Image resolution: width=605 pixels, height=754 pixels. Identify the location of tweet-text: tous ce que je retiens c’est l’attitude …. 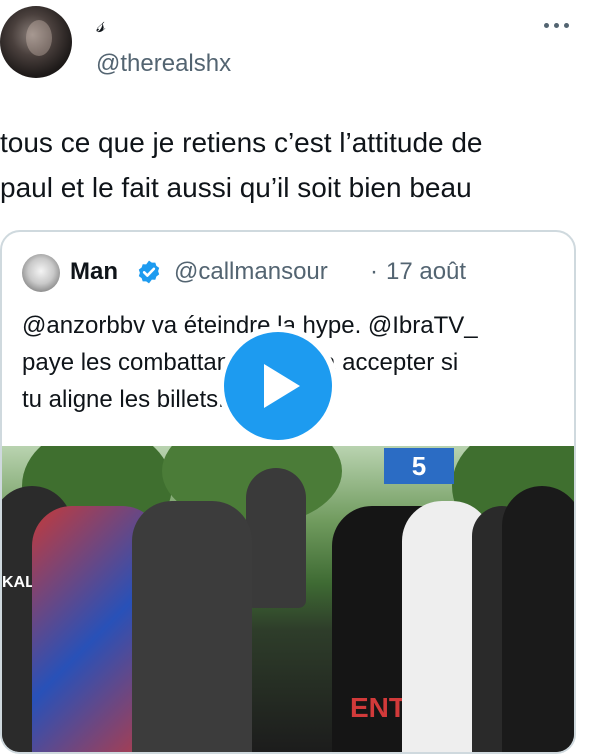
(241, 165).